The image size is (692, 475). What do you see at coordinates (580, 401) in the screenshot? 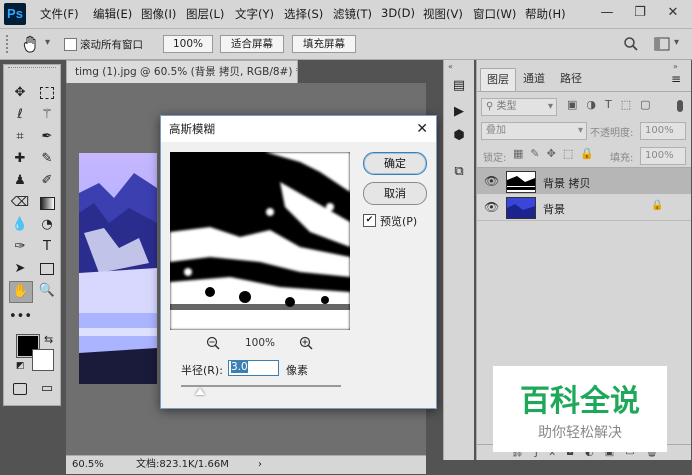
I see `watermark-title: 百科全说` at bounding box center [580, 401].